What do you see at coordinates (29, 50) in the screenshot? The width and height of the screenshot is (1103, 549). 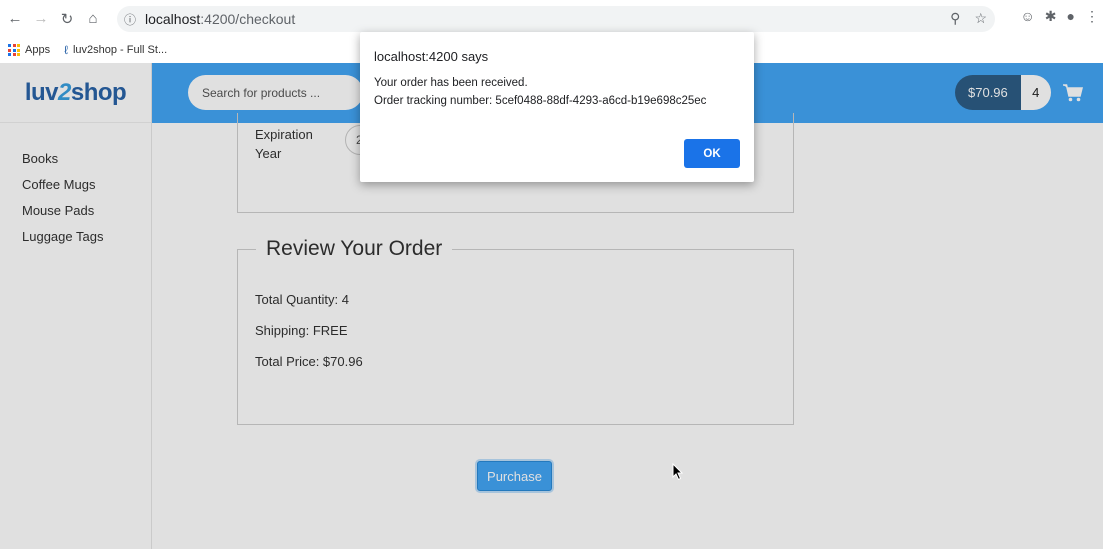 I see `bookmark-apps: Apps` at bounding box center [29, 50].